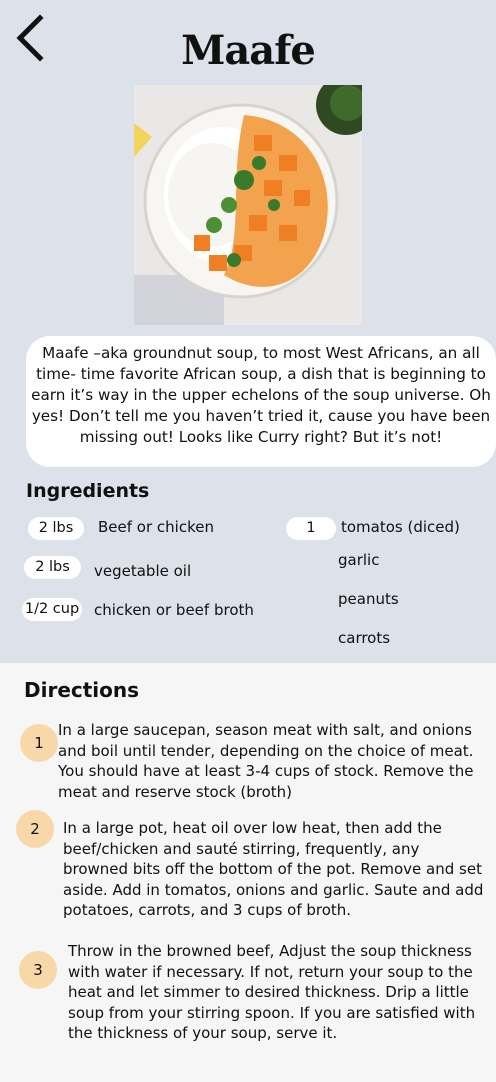 The image size is (496, 1082). I want to click on ingredient-name: chicken or beef broth, so click(174, 610).